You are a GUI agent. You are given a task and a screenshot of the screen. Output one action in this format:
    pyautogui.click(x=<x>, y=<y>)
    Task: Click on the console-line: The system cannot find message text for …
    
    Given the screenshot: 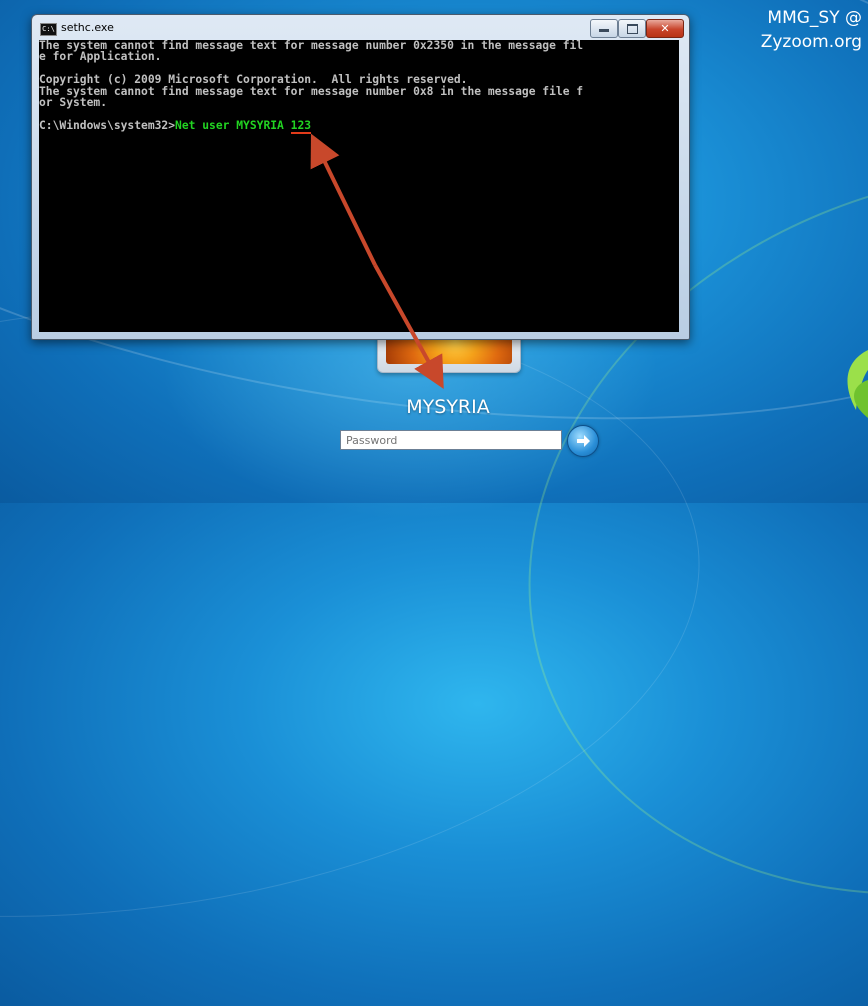 What is the action you would take?
    pyautogui.click(x=311, y=91)
    